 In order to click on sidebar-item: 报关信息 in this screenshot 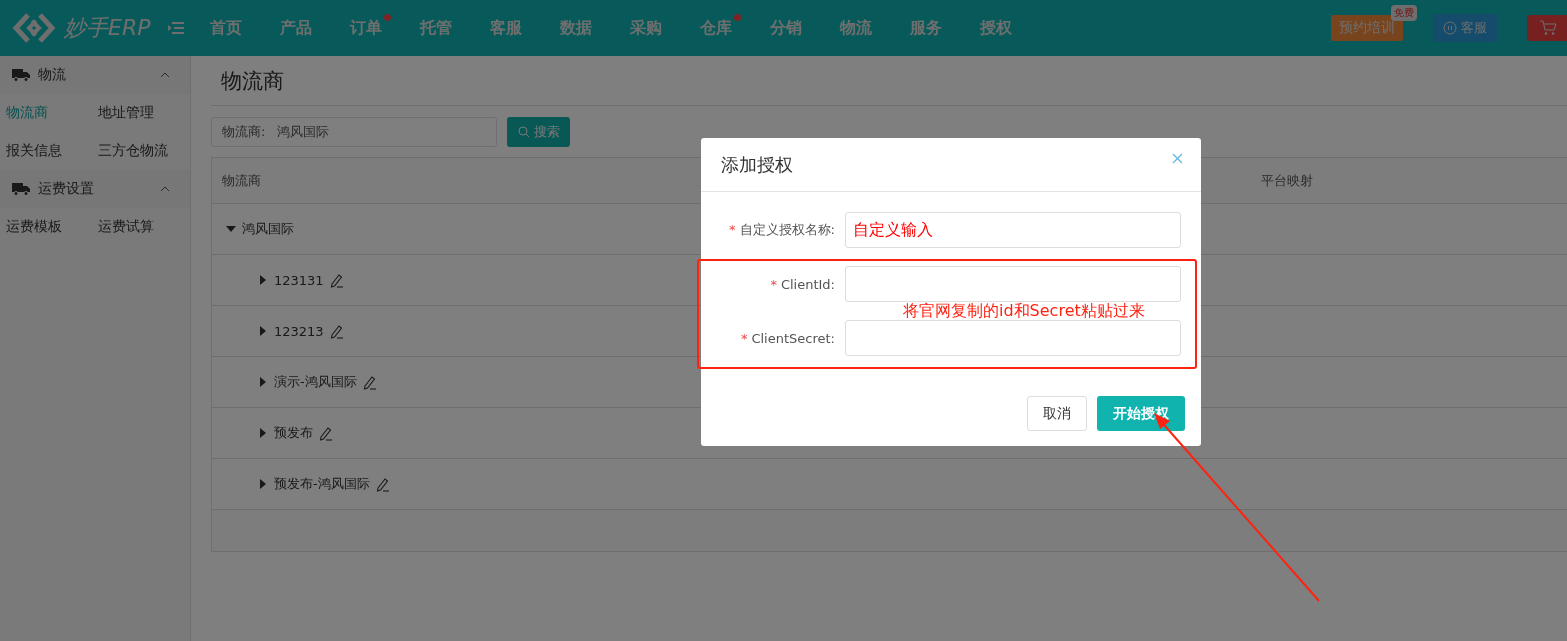, I will do `click(46, 151)`.